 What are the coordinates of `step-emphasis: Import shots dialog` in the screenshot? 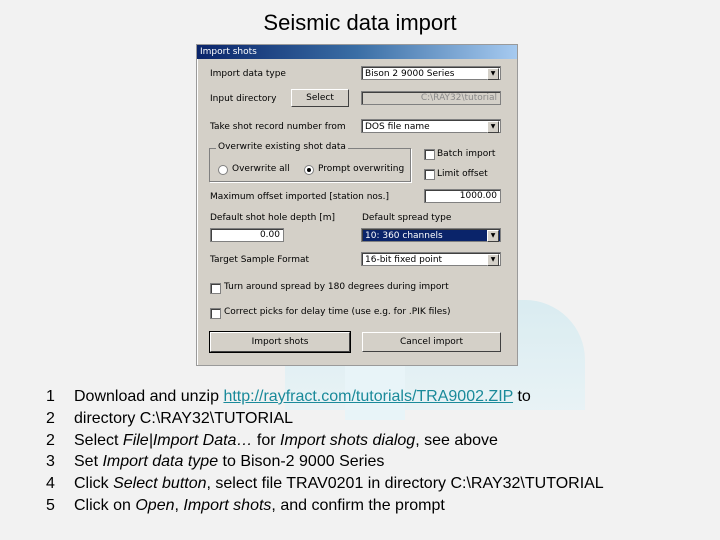 It's located at (348, 440).